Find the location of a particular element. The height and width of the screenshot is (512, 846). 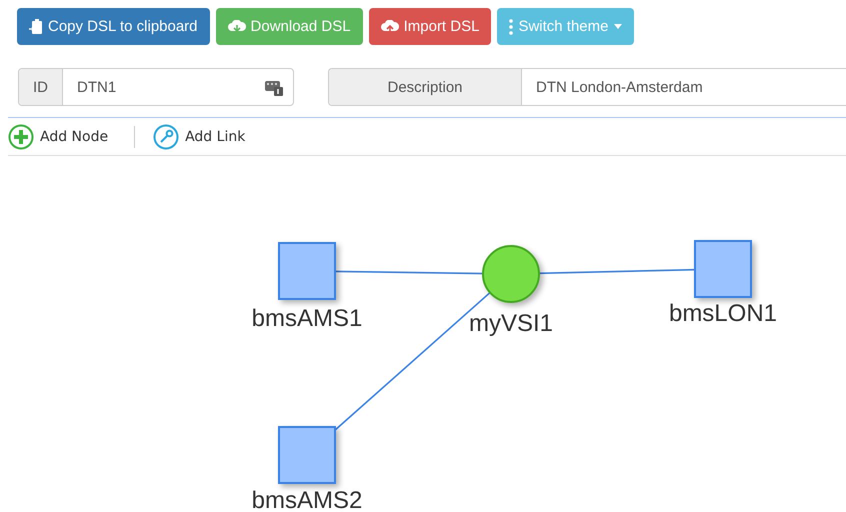

add-node-tool: Add Node is located at coordinates (60, 137).